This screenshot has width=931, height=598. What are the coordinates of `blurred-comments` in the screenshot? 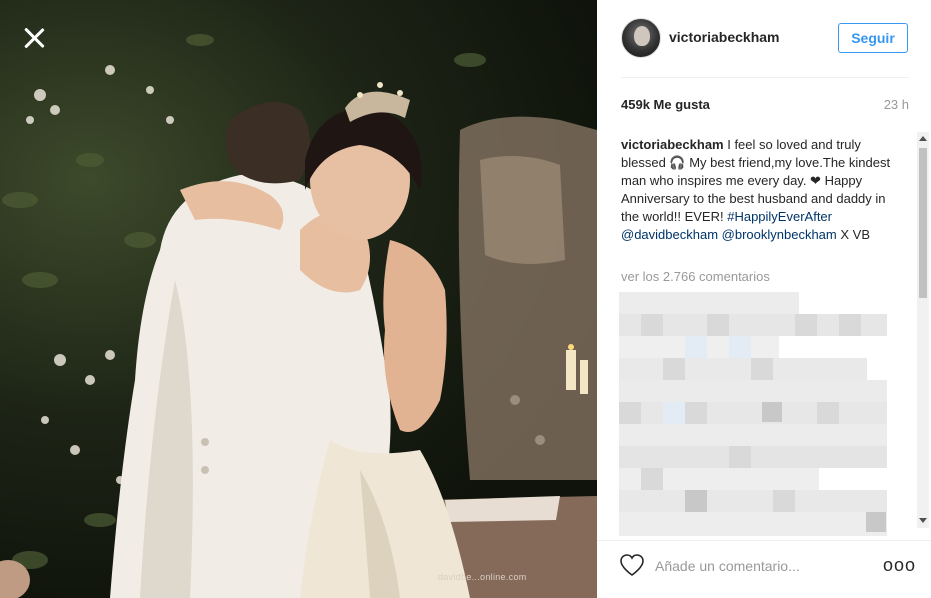 It's located at (753, 414).